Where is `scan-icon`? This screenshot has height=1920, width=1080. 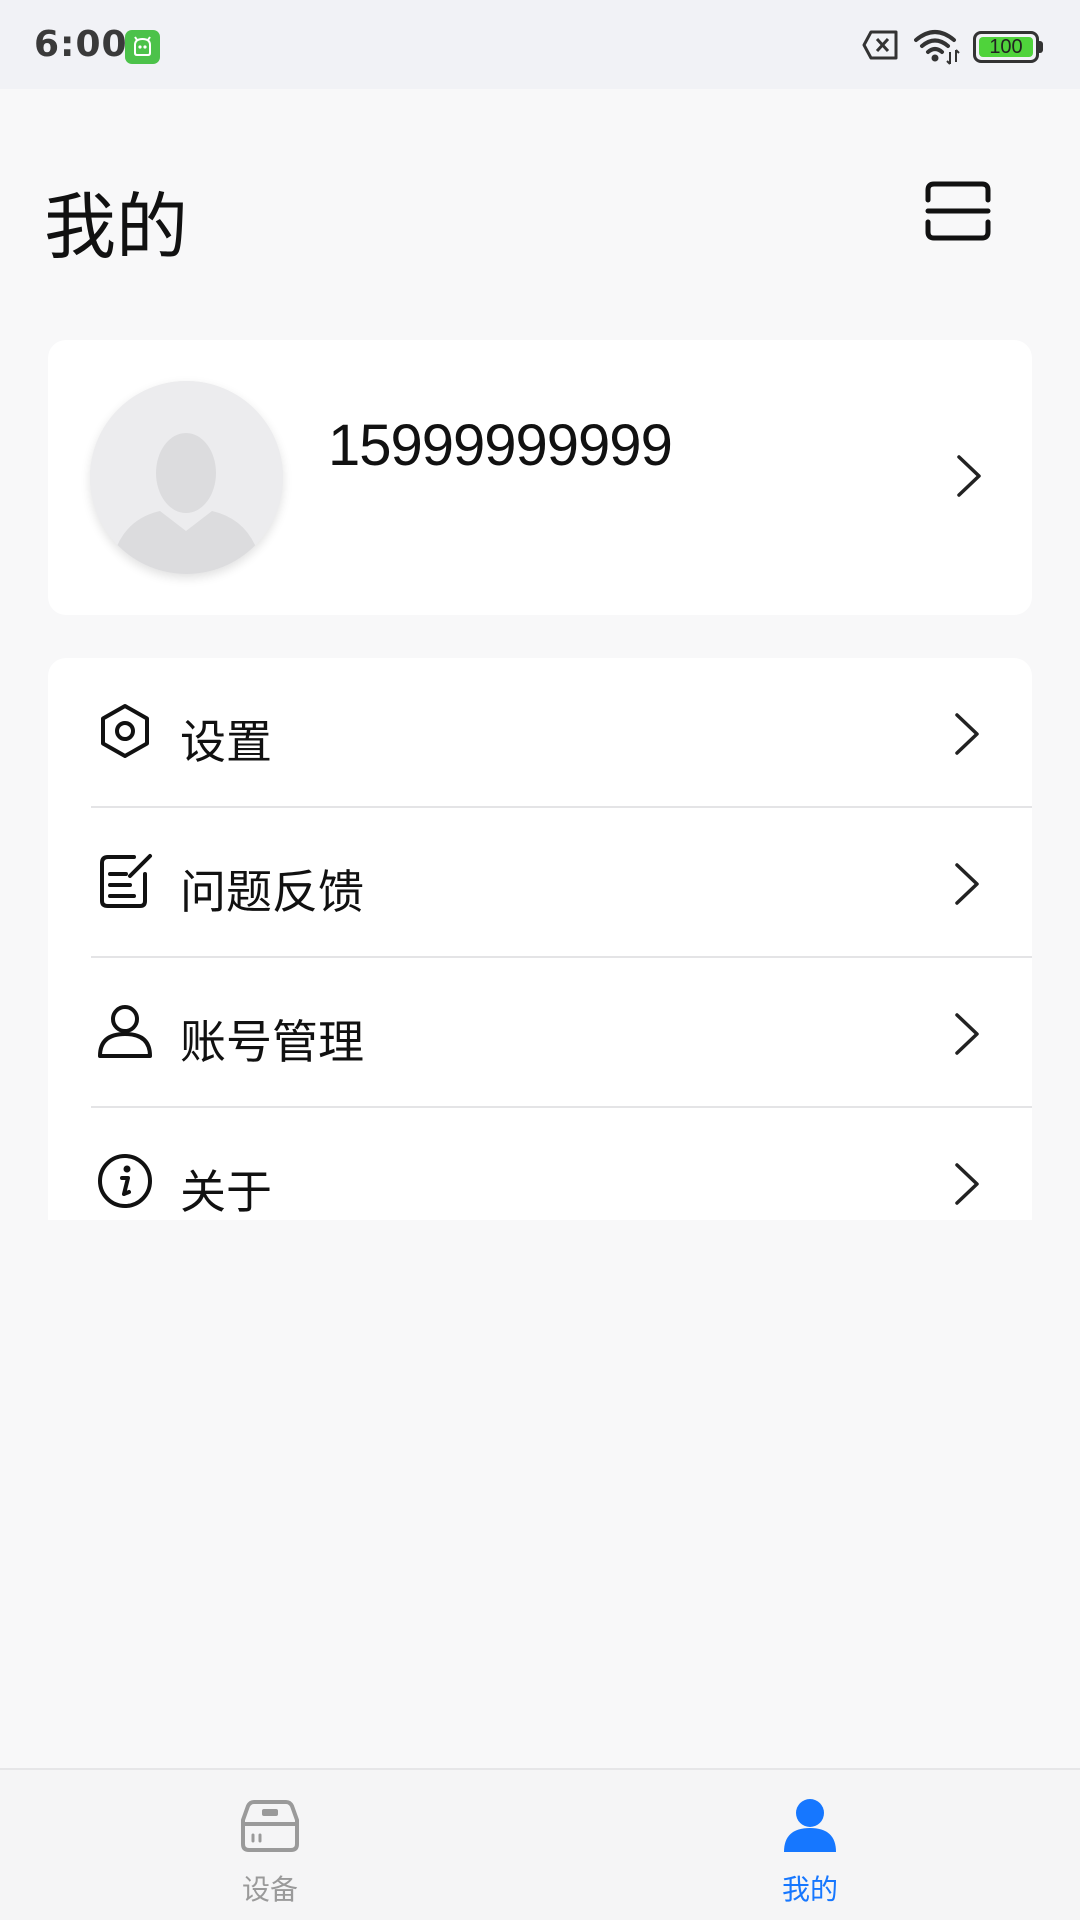 scan-icon is located at coordinates (958, 211).